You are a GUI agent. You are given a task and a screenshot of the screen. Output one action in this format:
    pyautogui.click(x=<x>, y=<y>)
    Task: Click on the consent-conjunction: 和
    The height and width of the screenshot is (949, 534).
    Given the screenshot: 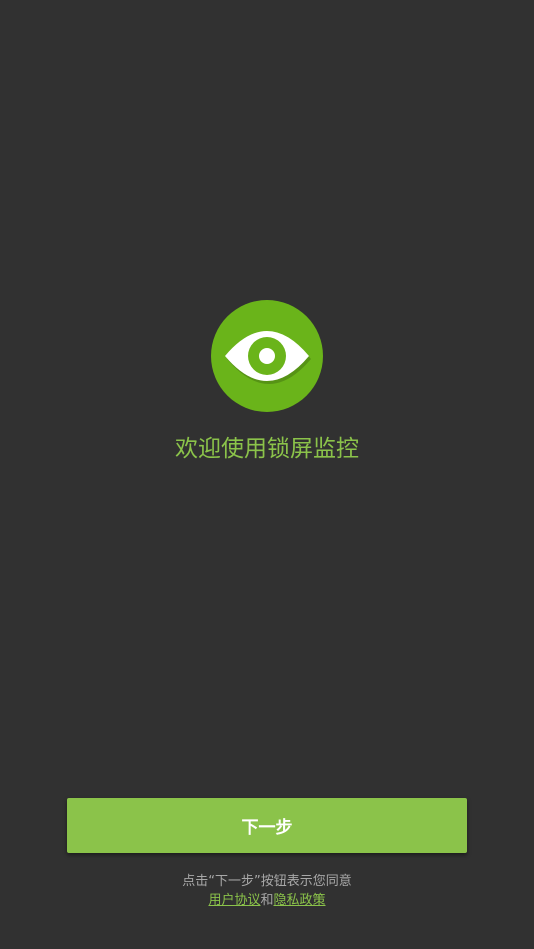 What is the action you would take?
    pyautogui.click(x=267, y=900)
    